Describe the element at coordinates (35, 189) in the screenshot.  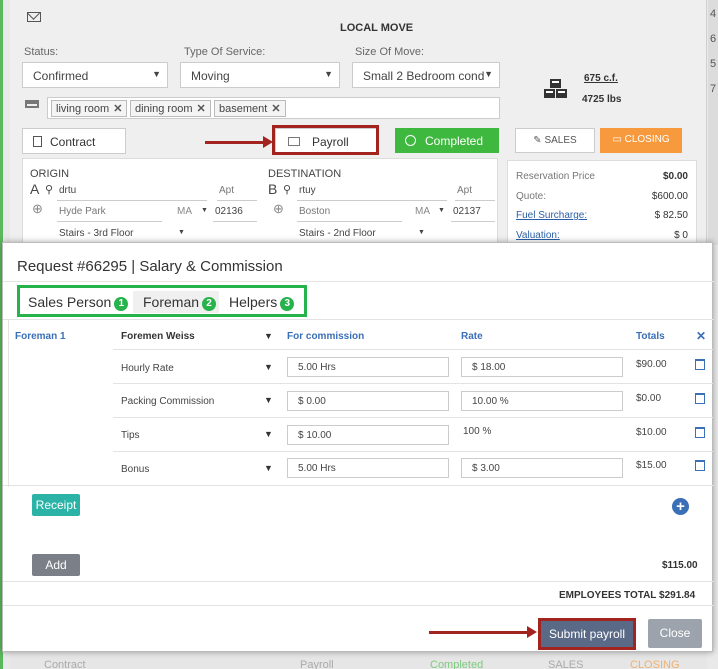
I see `origin-letter: A` at that location.